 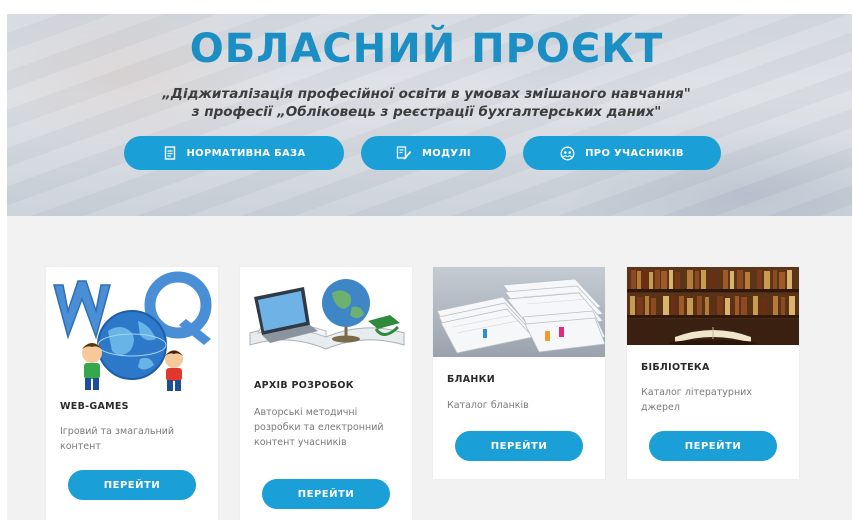 I want to click on paper-stacks-image, so click(x=519, y=312).